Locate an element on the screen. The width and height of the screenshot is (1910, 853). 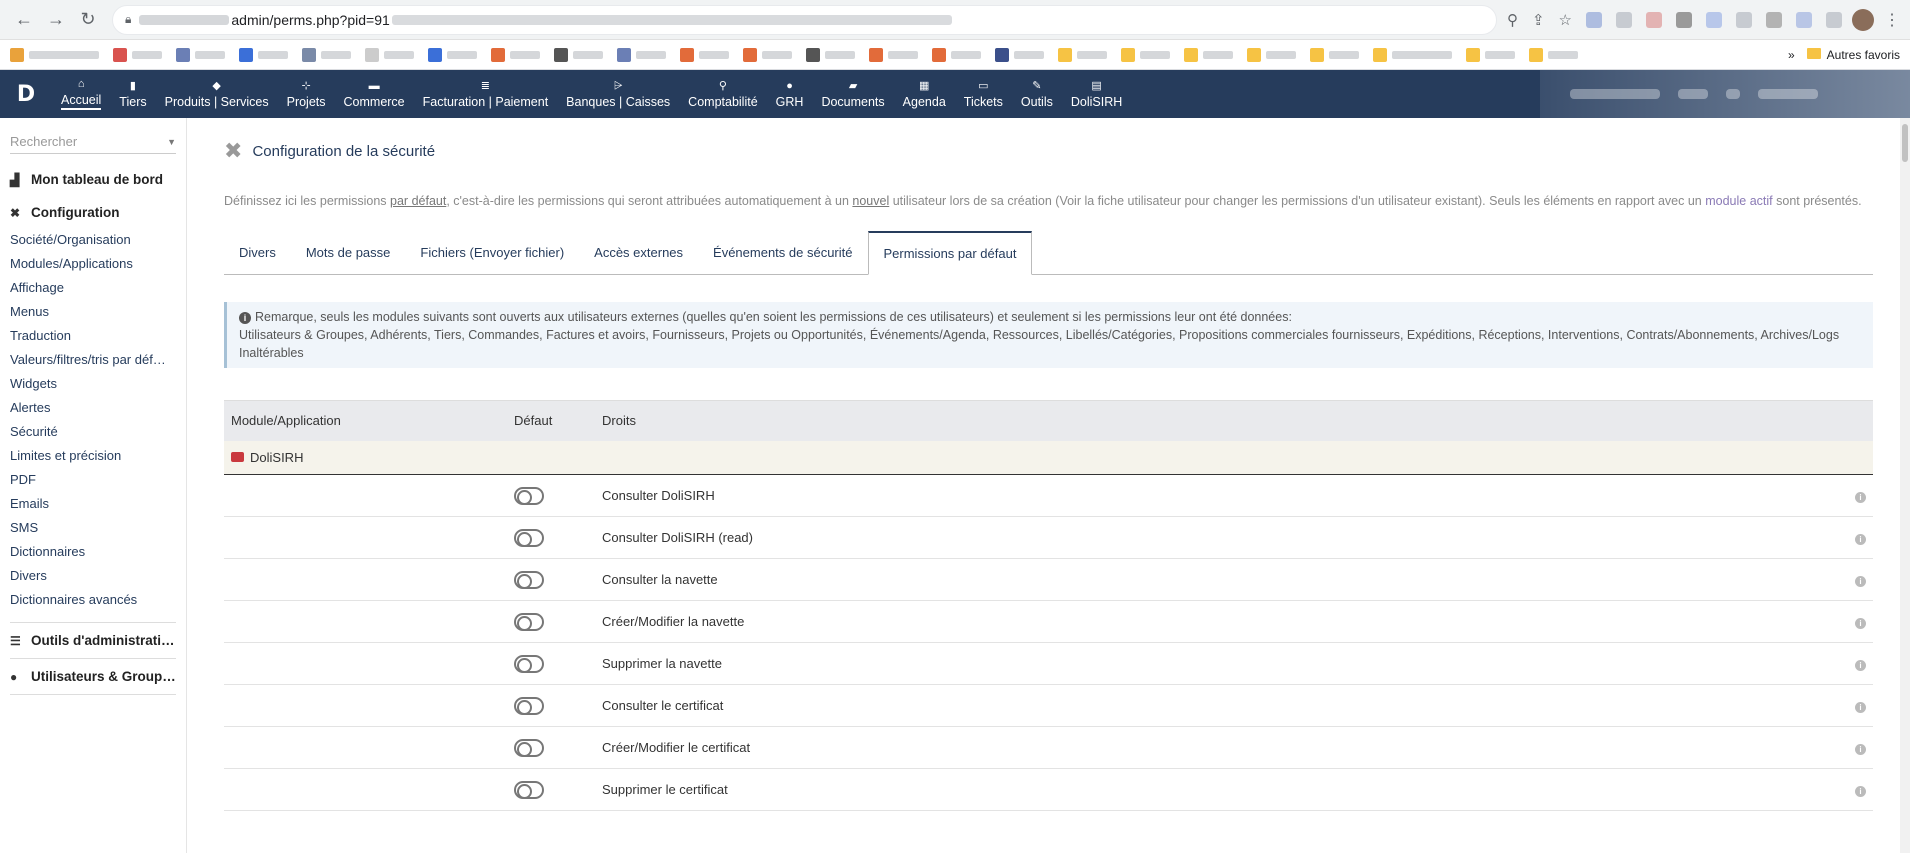
sidebar-dashboard: ▟ Mon tableau de bord is located at coordinates (93, 179).